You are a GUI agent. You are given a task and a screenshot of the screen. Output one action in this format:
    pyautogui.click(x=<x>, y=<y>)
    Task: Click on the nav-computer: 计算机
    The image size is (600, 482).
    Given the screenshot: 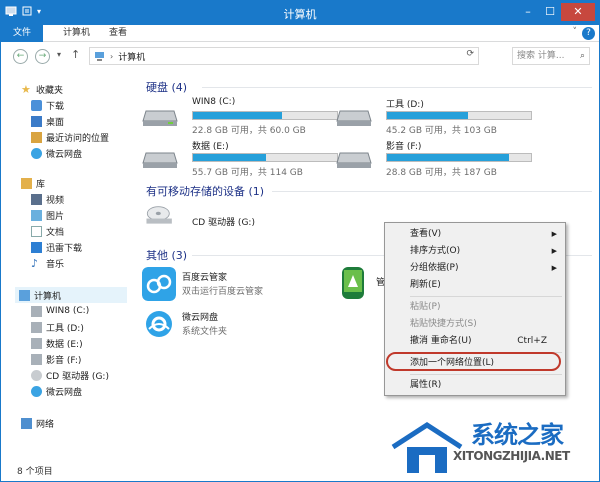 What is the action you would take?
    pyautogui.click(x=71, y=295)
    